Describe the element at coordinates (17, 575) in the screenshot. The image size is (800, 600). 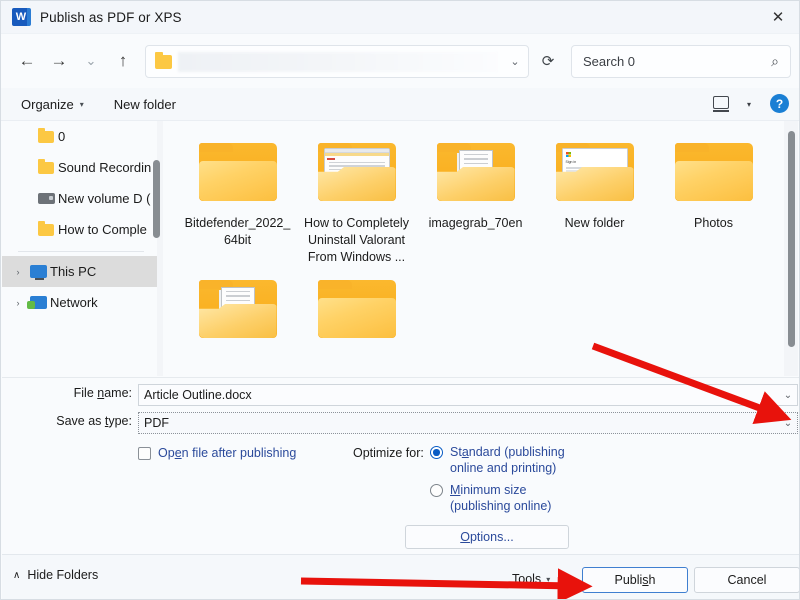
I see `chevron-up-icon: ∧` at that location.